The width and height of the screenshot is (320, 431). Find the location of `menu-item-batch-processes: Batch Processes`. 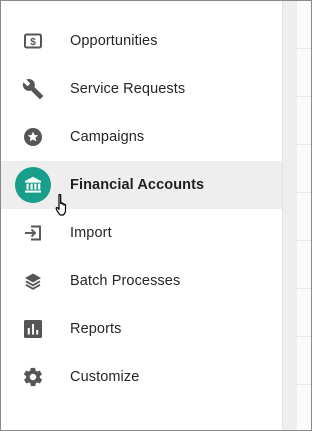

menu-item-batch-processes: Batch Processes is located at coordinates (141, 281).